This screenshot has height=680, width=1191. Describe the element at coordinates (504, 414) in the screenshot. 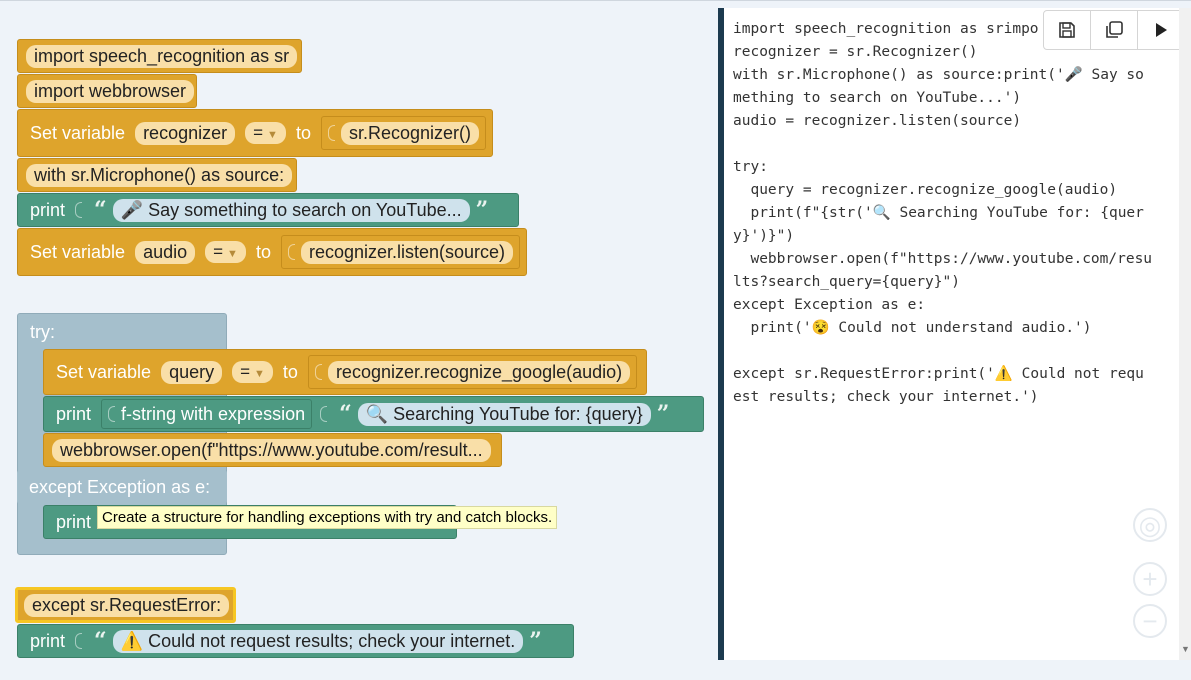

I see `searching-text: 🔍 Searching YouTube for: {query}` at that location.